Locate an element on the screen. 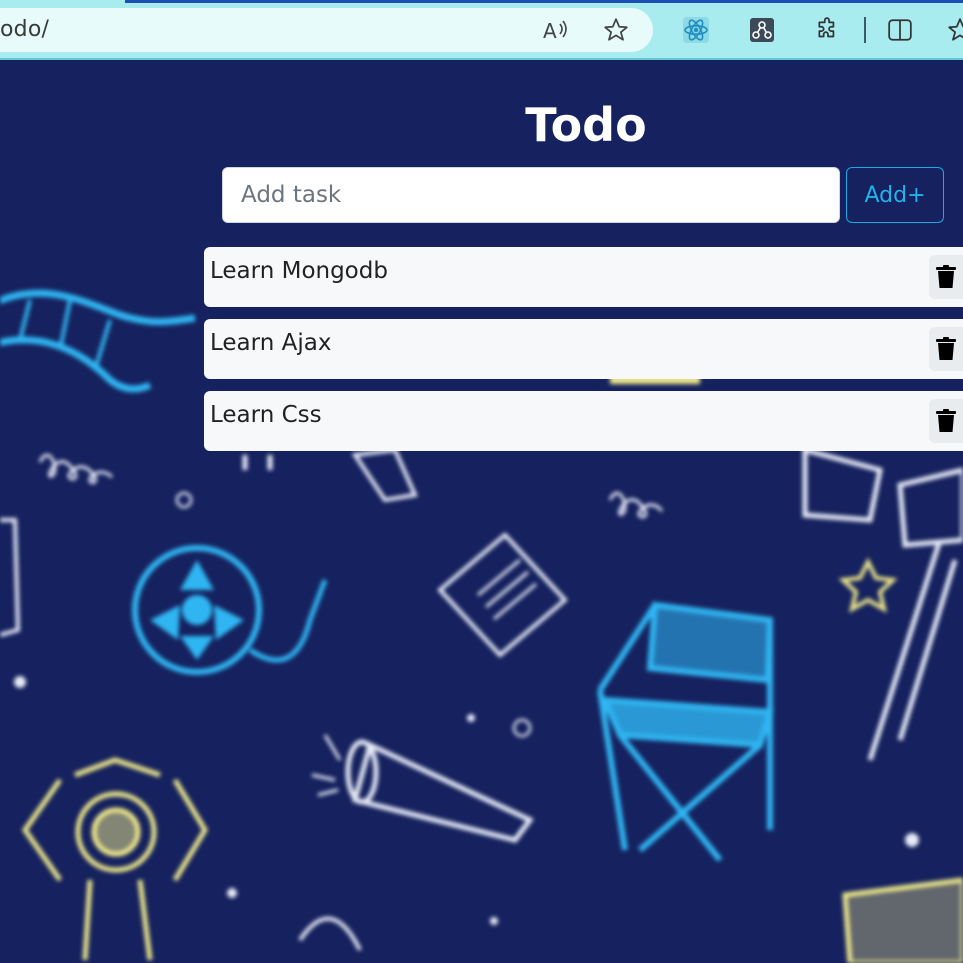 The height and width of the screenshot is (963, 963). spotlight-doodle is located at coordinates (114, 859).